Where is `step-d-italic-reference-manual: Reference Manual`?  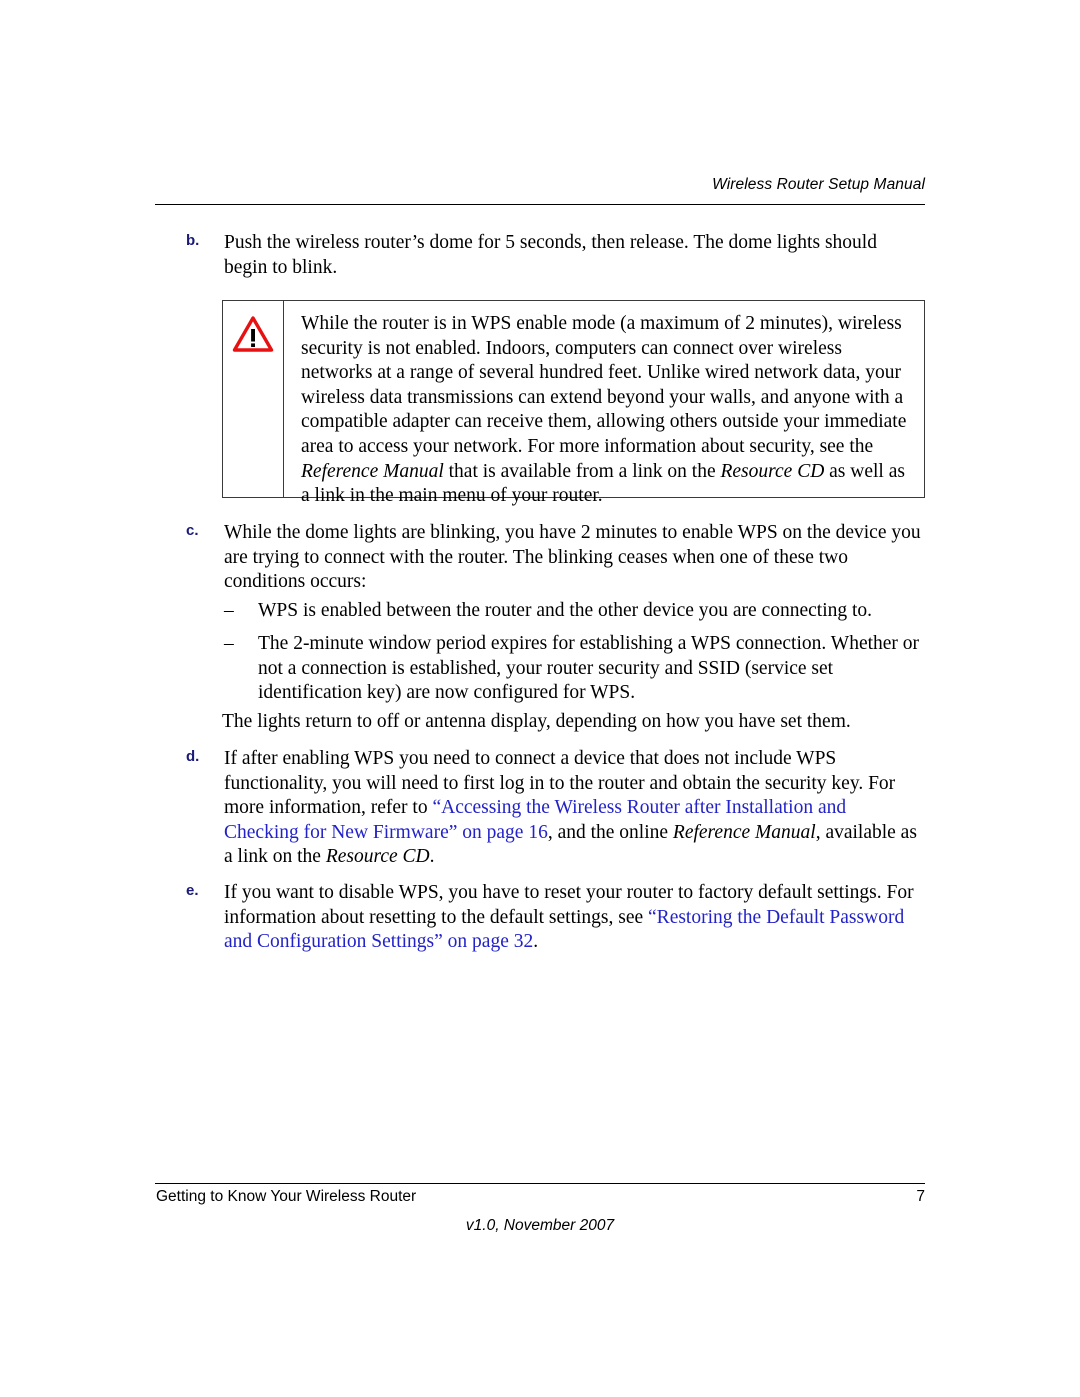 step-d-italic-reference-manual: Reference Manual is located at coordinates (744, 832).